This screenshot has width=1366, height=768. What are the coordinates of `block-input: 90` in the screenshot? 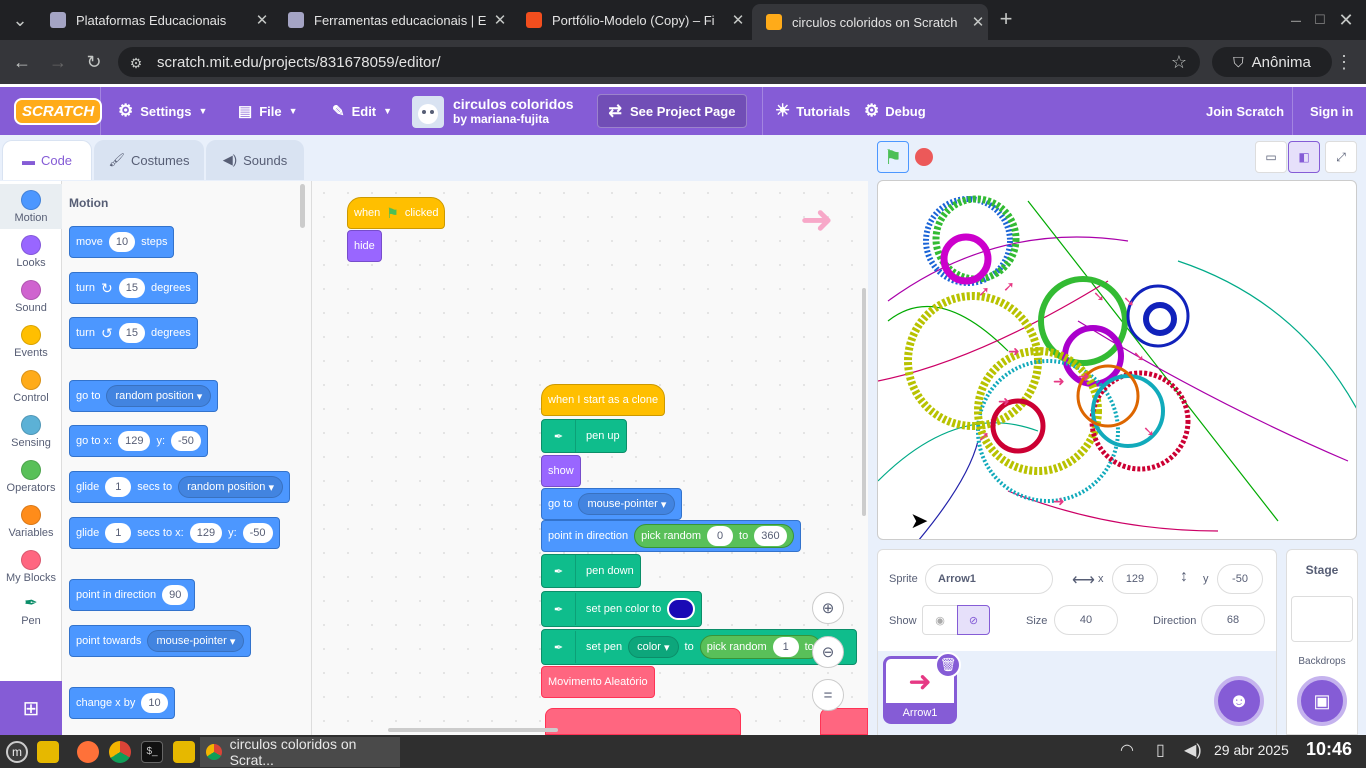 It's located at (175, 595).